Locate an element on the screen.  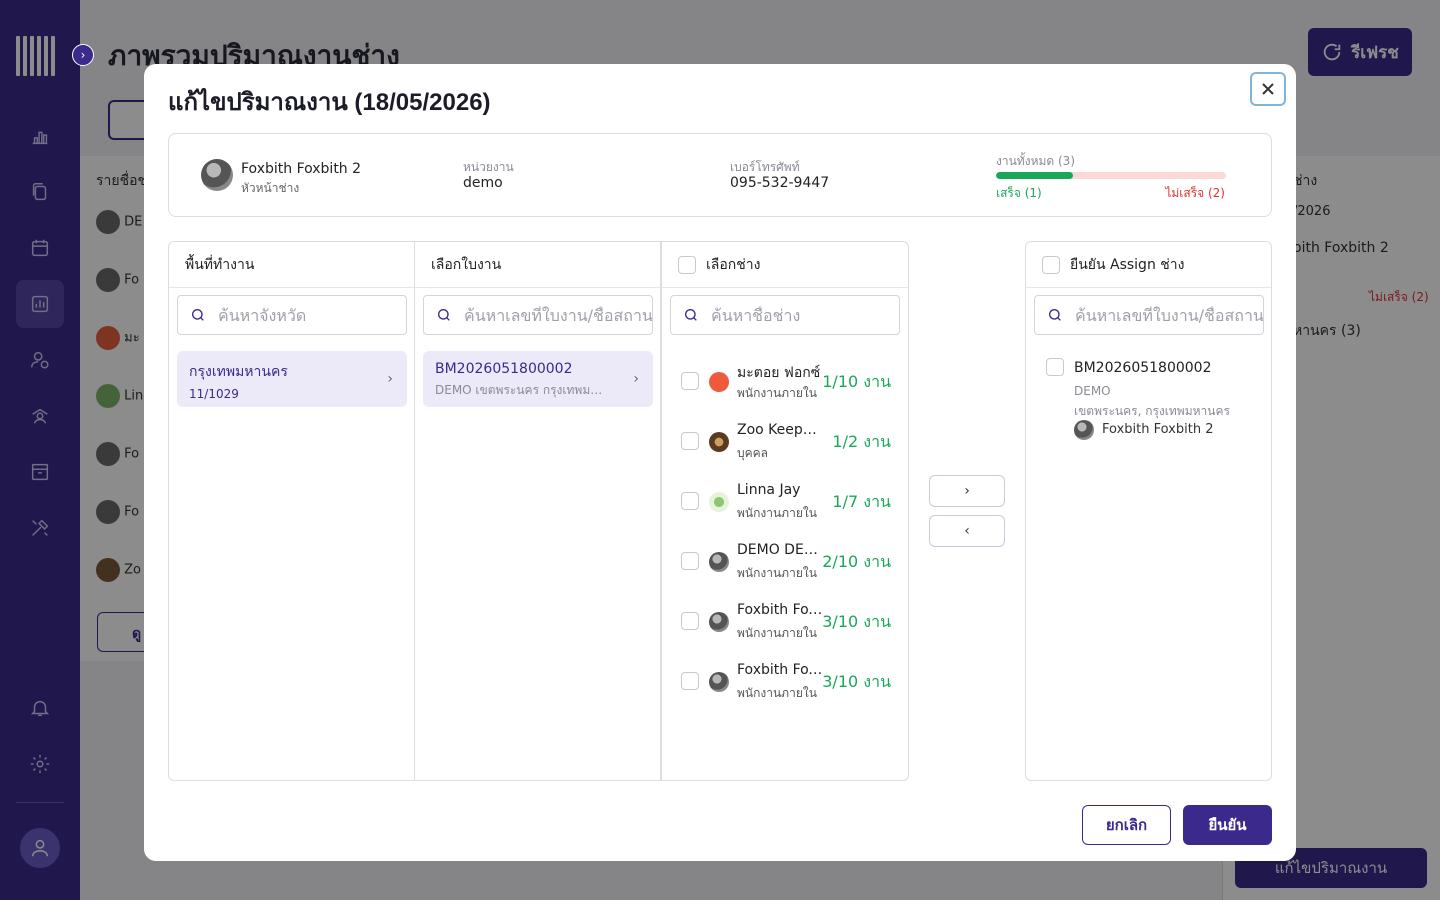
lead-name: Foxbith Foxbith 2 is located at coordinates (301, 169).